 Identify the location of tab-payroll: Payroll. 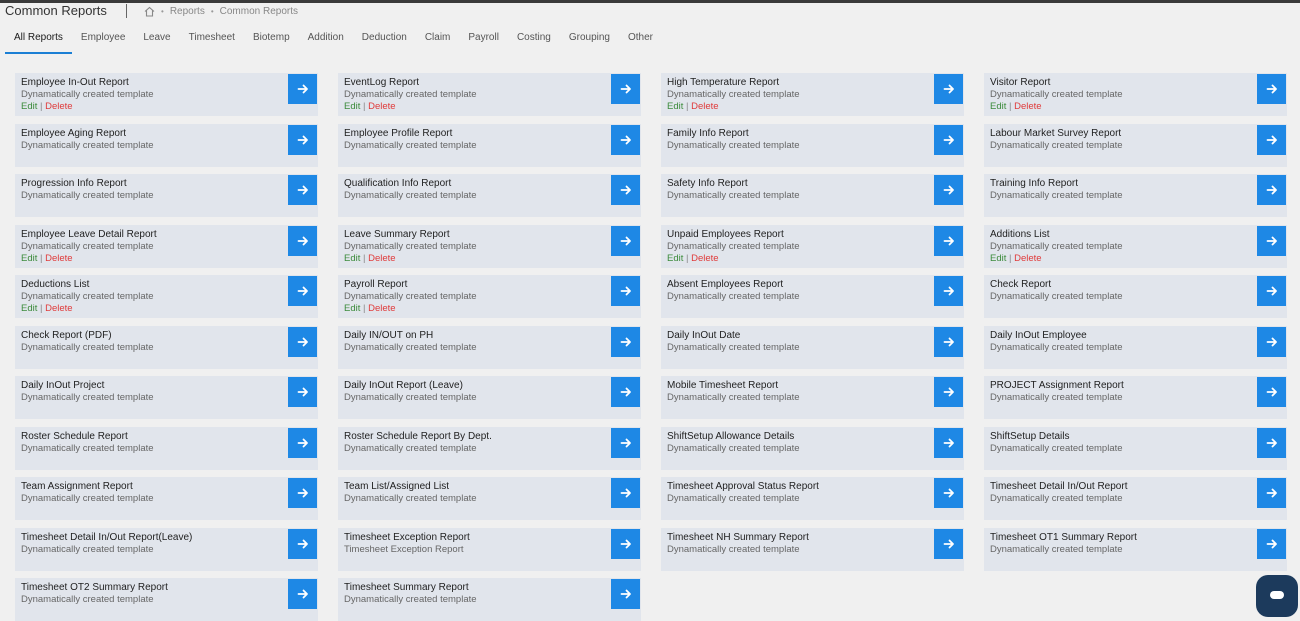
(483, 41).